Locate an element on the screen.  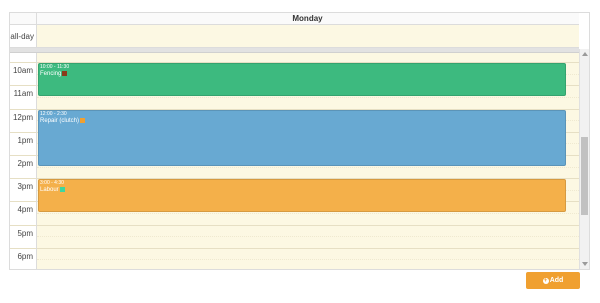
scroll-up-icon is located at coordinates (585, 54).